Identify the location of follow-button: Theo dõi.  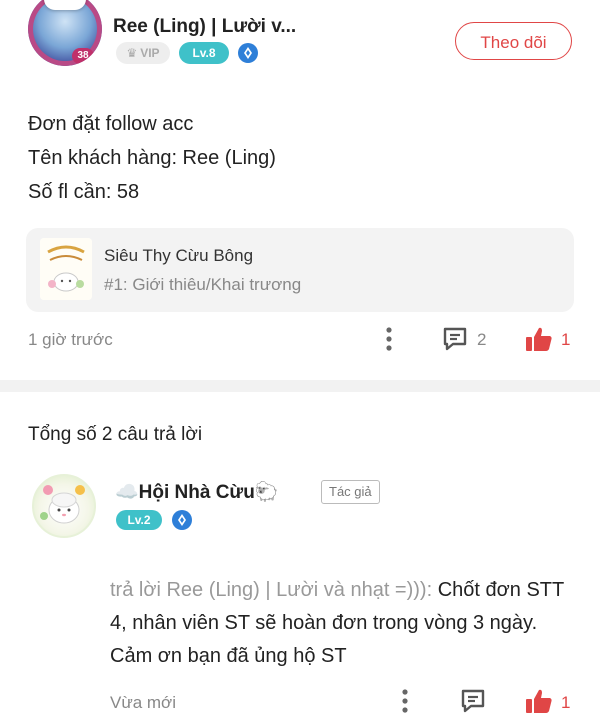
(513, 41).